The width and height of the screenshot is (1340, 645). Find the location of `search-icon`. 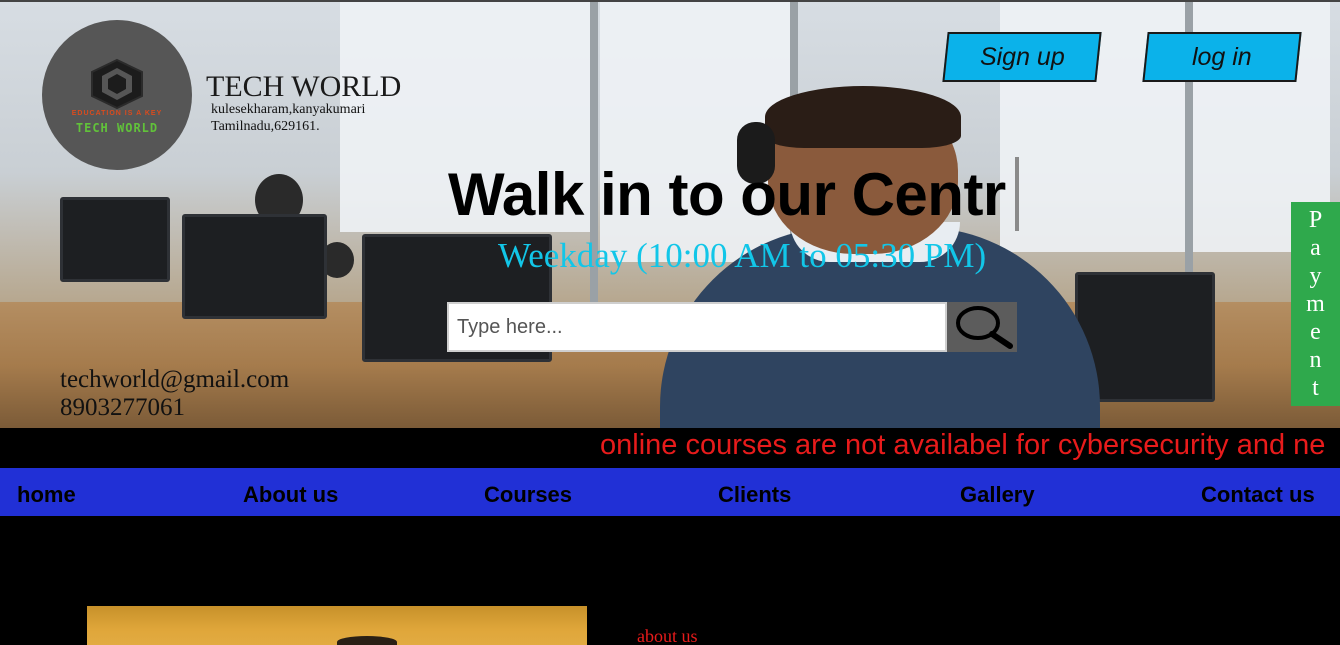

search-icon is located at coordinates (984, 327).